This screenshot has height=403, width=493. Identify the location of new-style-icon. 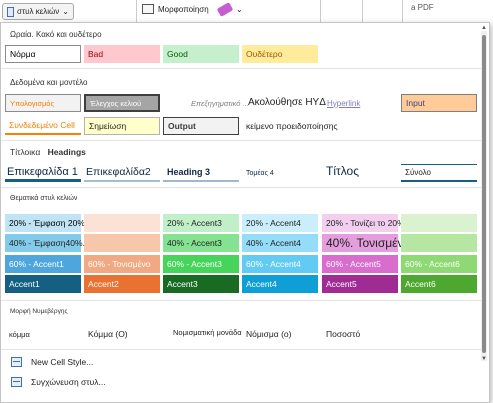
(16, 362).